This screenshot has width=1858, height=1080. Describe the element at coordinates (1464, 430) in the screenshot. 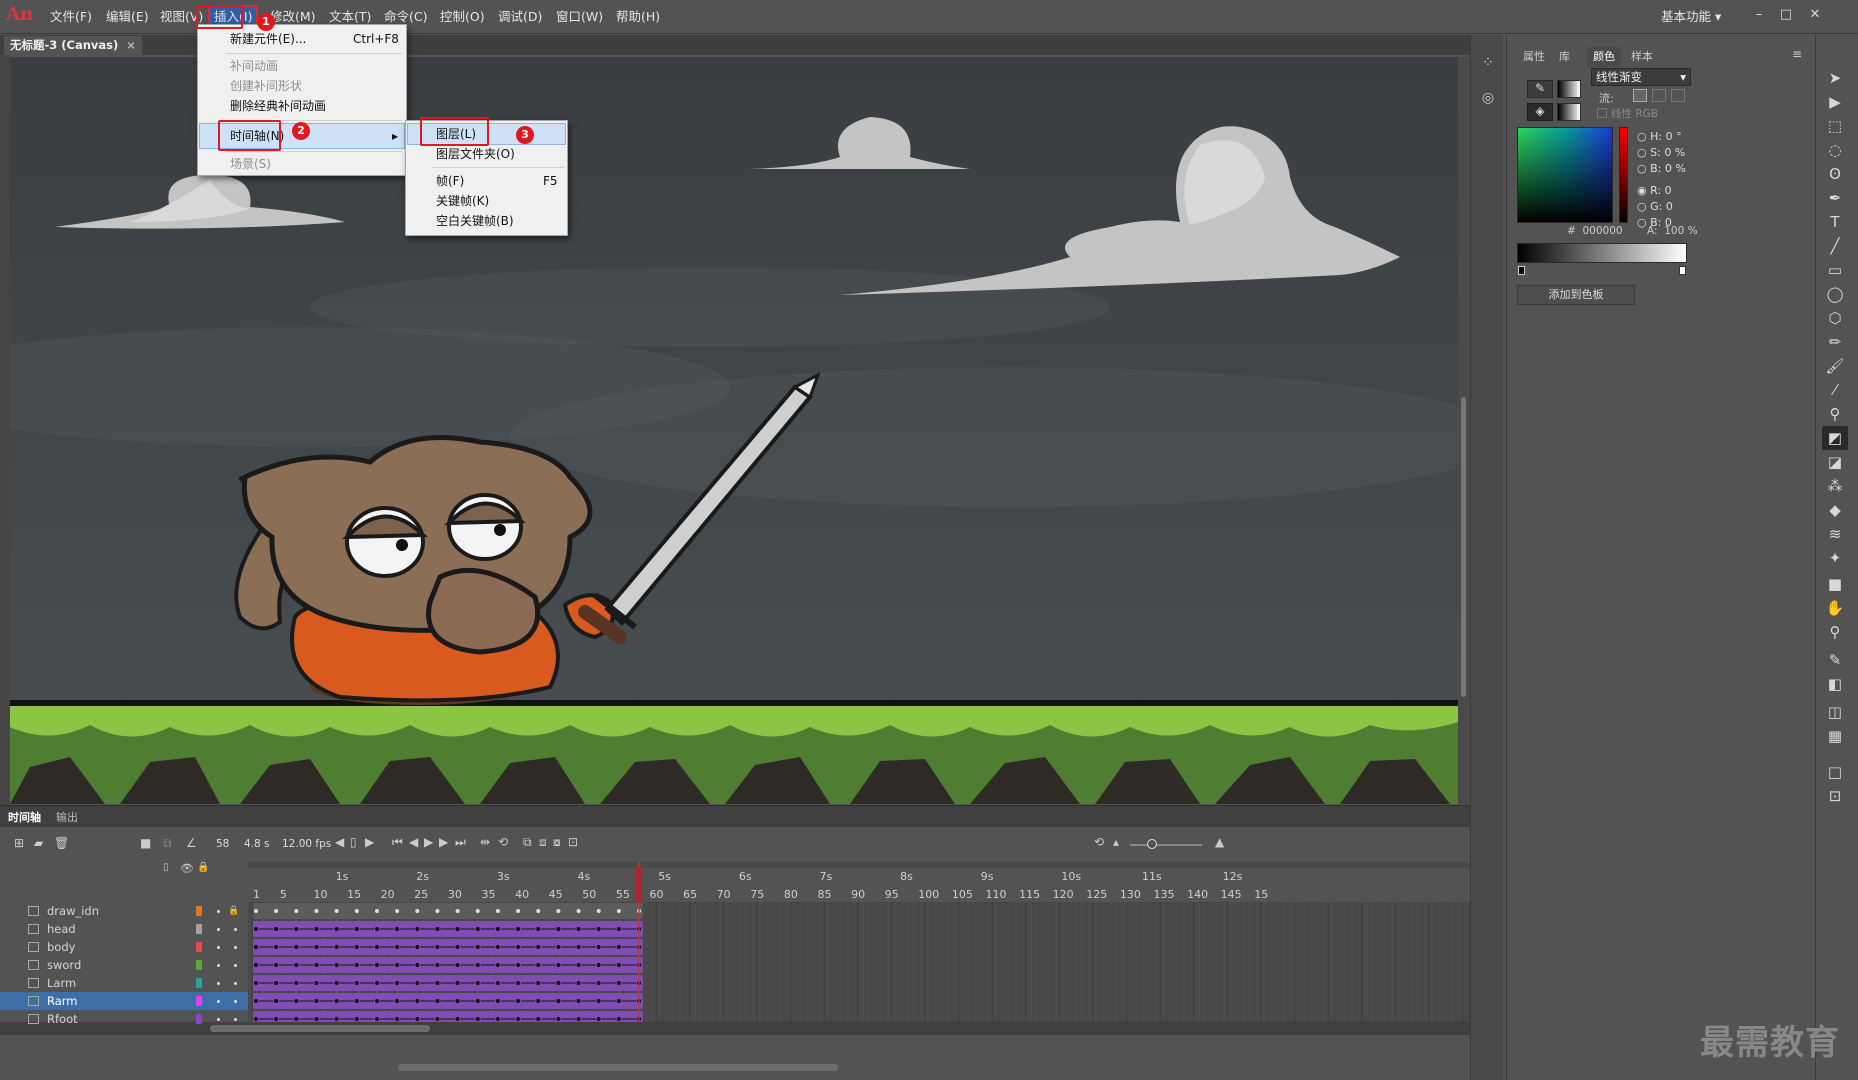

I see `stage-vertical-scrollbar` at that location.